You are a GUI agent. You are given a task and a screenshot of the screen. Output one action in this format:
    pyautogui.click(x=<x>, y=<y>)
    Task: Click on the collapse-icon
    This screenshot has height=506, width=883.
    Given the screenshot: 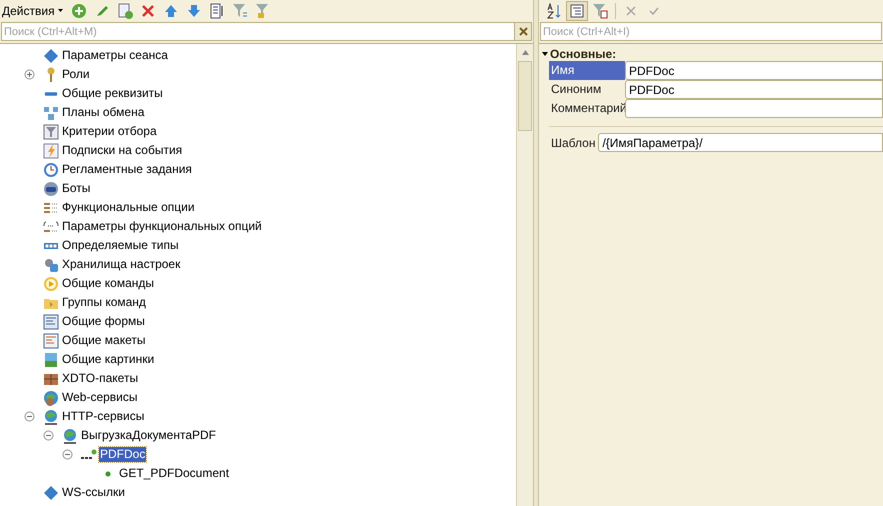 What is the action you would take?
    pyautogui.click(x=545, y=54)
    